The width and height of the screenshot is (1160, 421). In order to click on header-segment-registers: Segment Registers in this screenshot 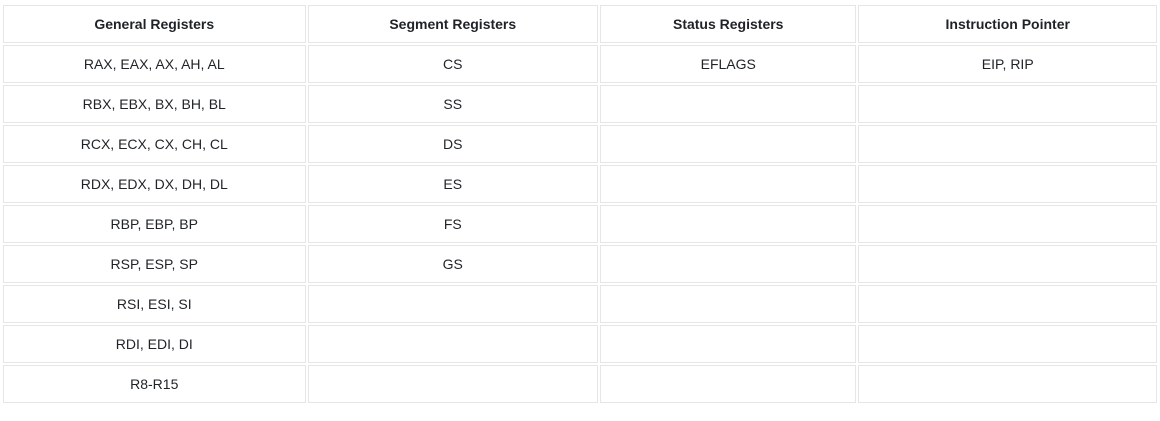, I will do `click(453, 24)`.